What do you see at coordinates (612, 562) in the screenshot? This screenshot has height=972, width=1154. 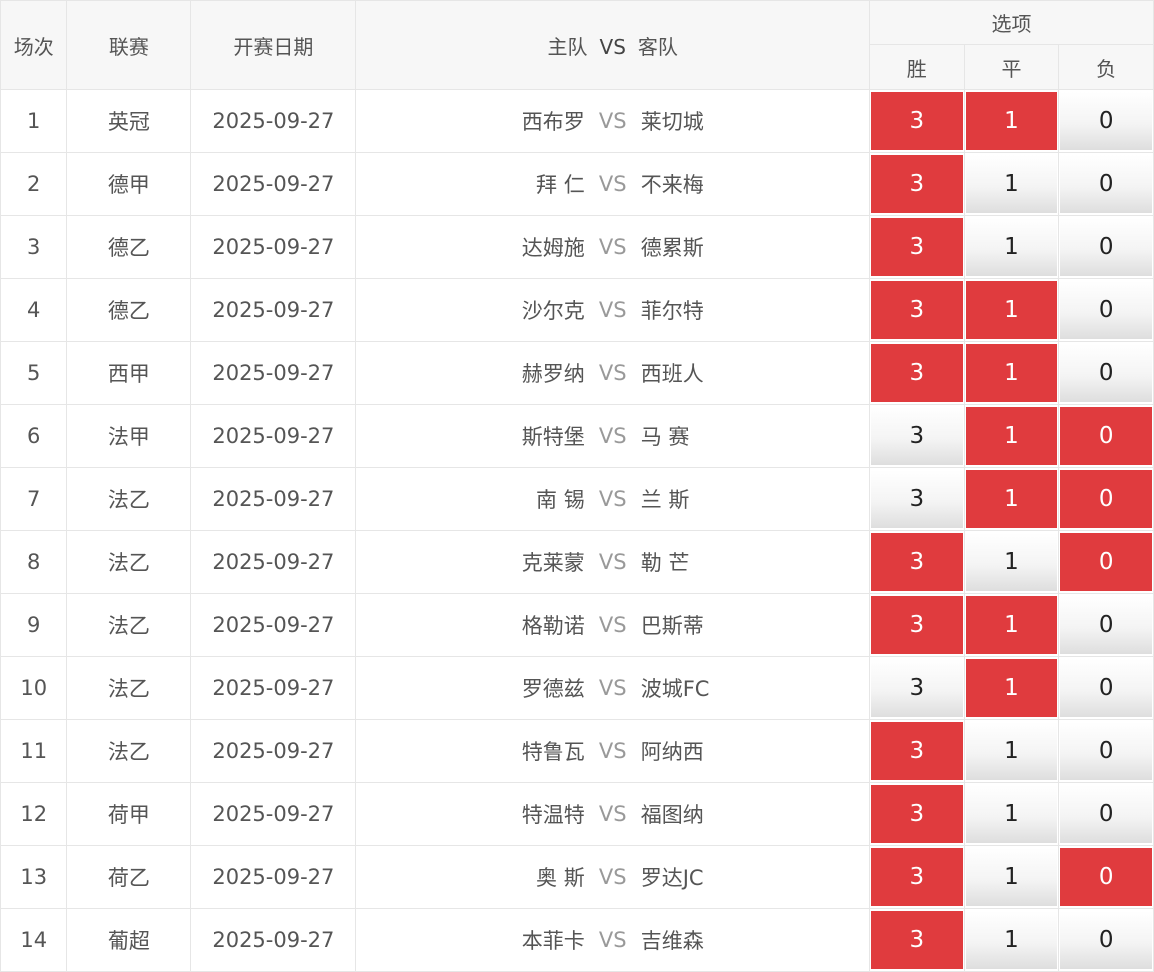 I see `match-teams: 克莱蒙 VS 勒 芒` at bounding box center [612, 562].